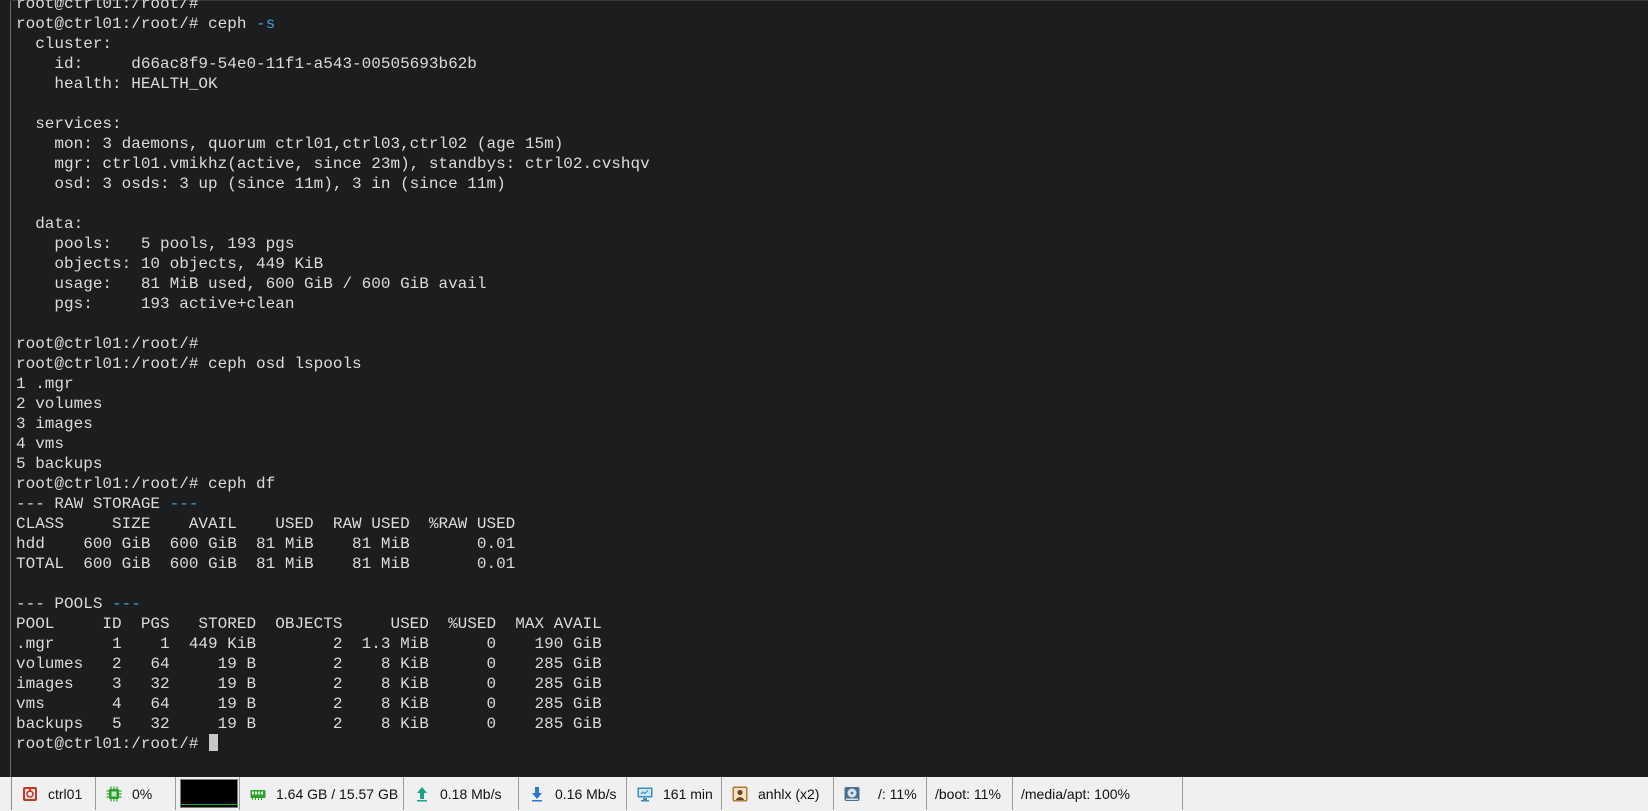 Image resolution: width=1648 pixels, height=811 pixels. I want to click on host-name: ctrl01, so click(65, 793).